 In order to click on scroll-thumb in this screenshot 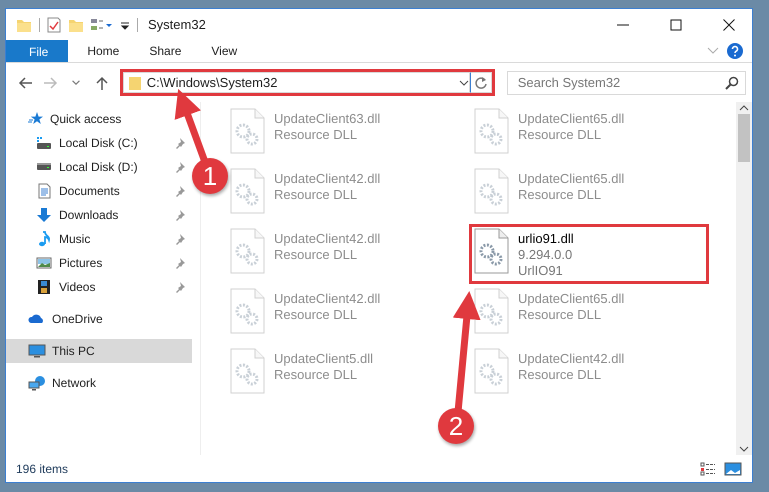, I will do `click(744, 138)`.